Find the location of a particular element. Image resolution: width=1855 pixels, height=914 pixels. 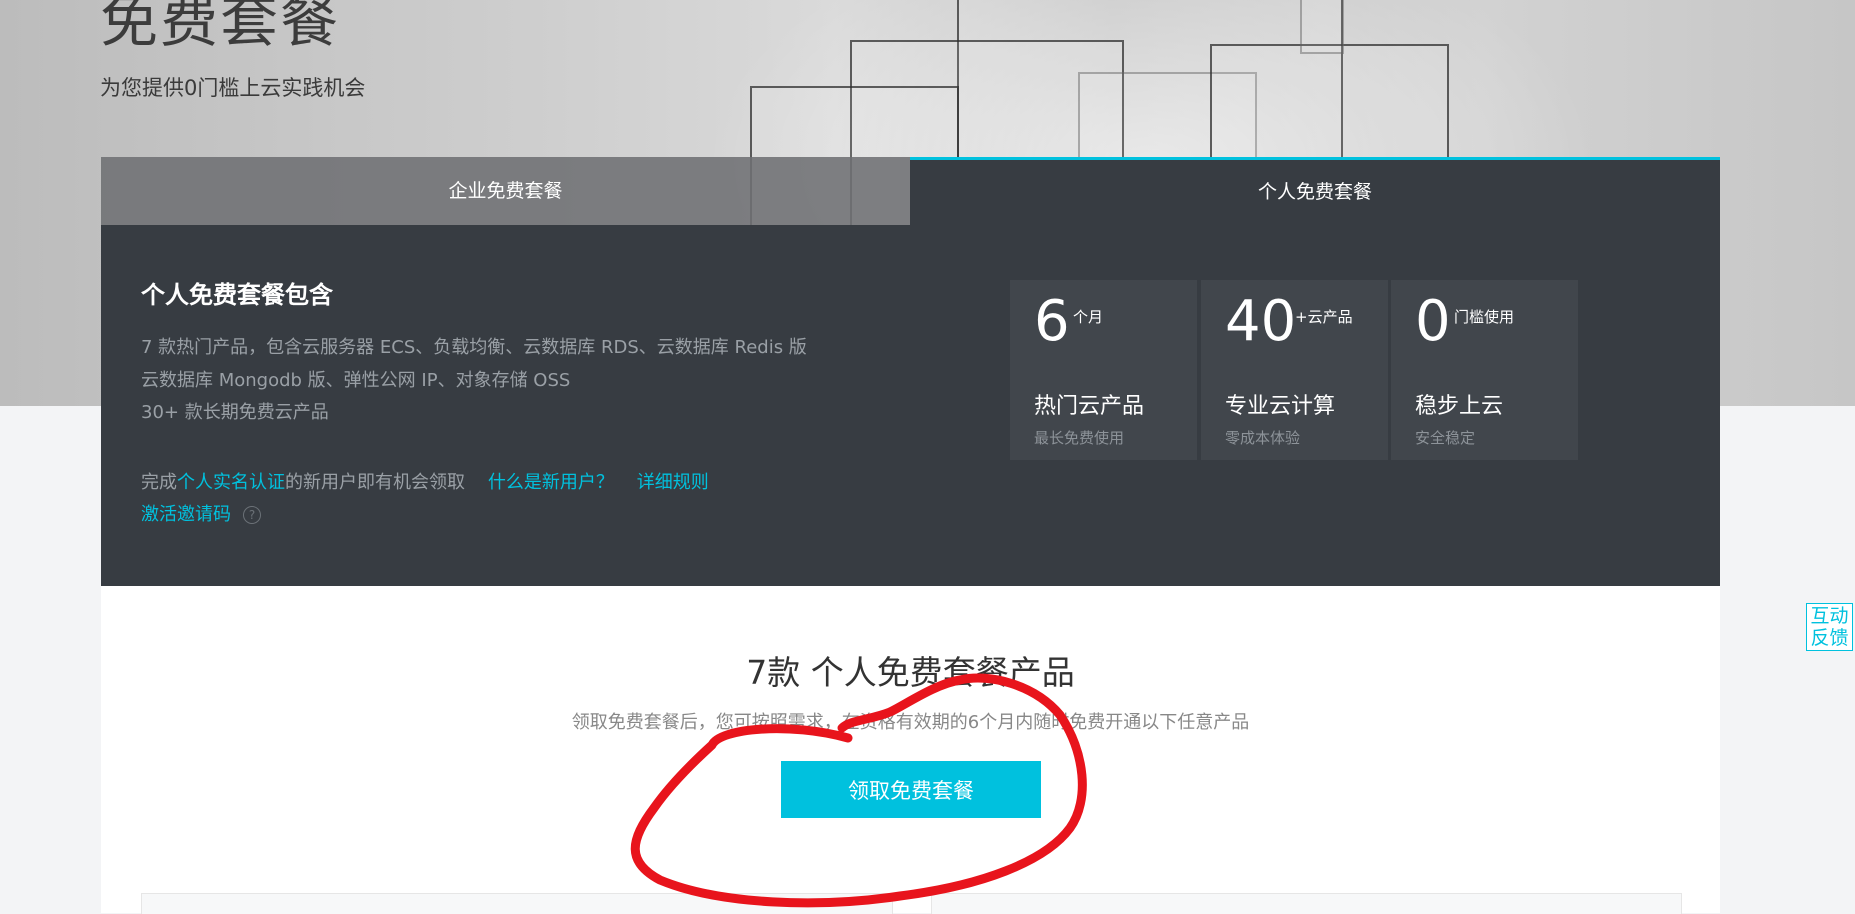

stat-subtitle: 最长免费使用 is located at coordinates (1079, 438).